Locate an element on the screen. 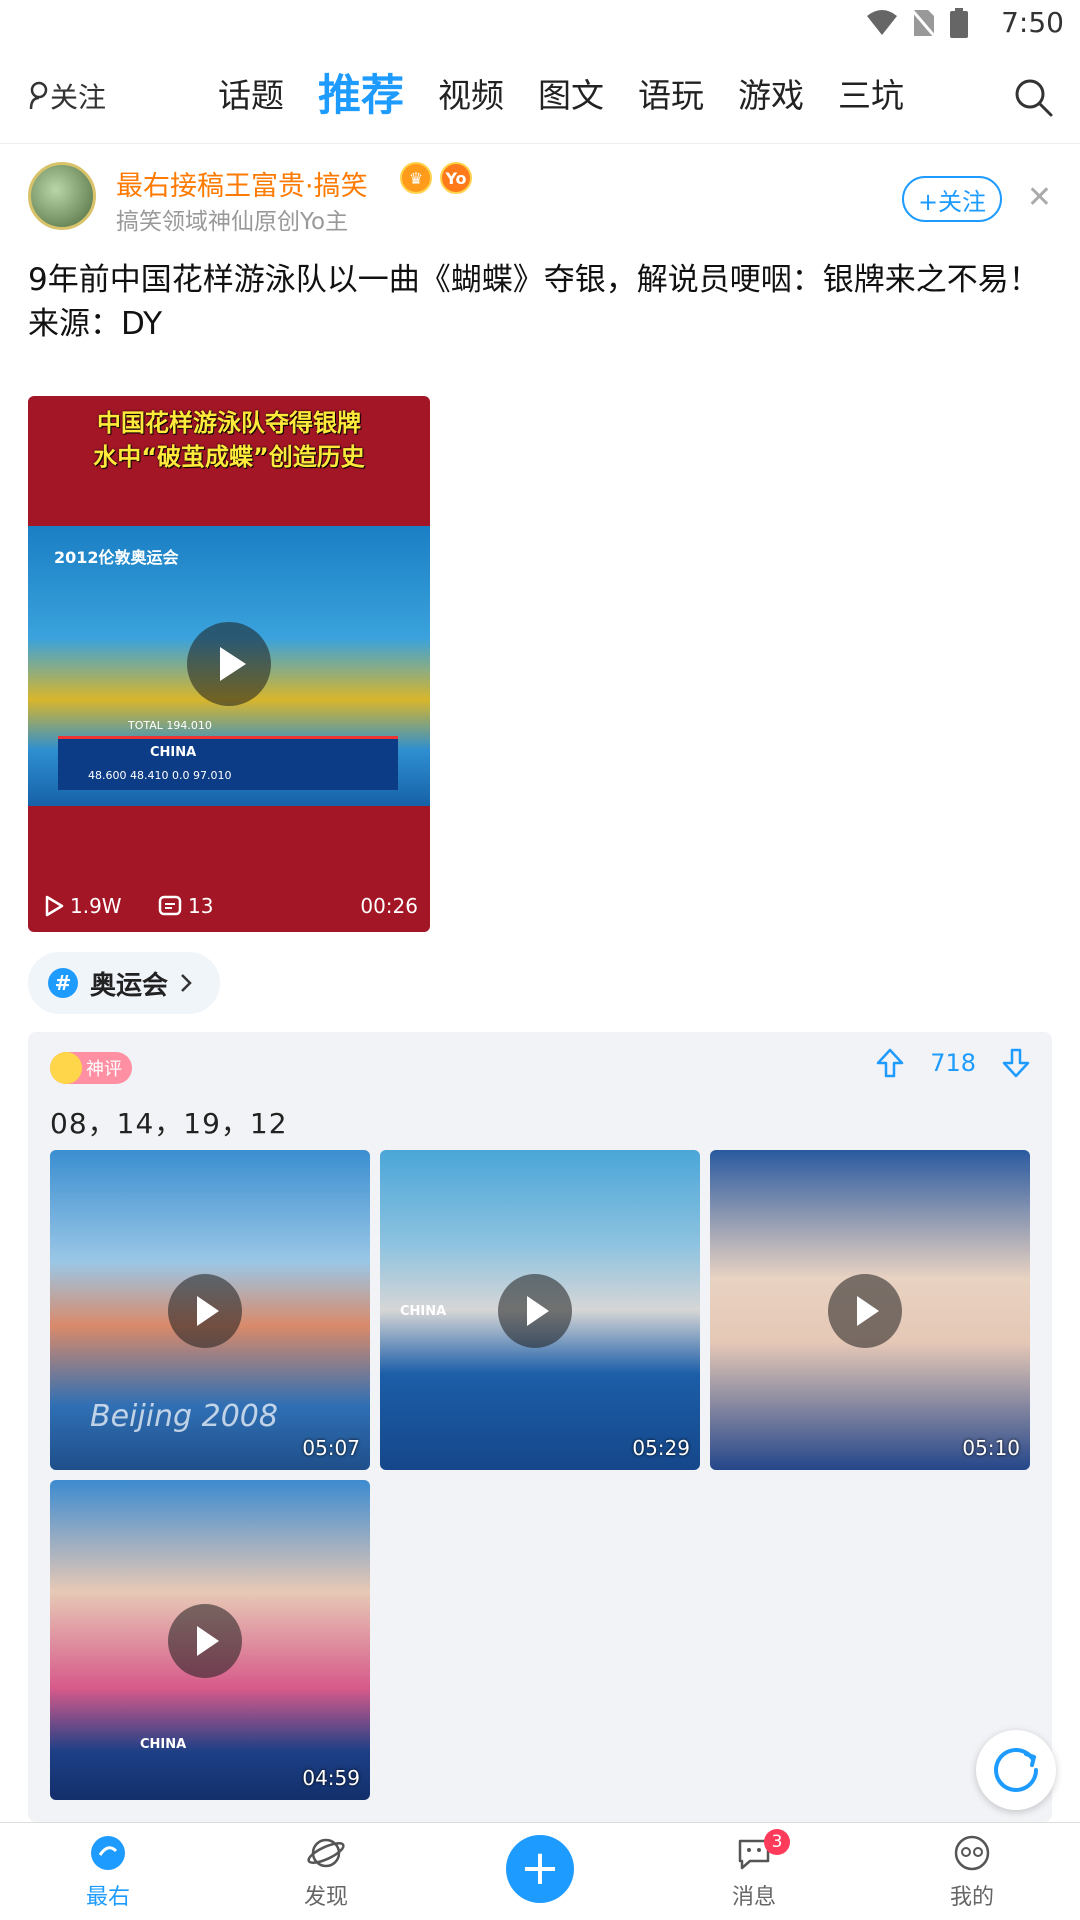 The height and width of the screenshot is (1920, 1080). god-comment-label: 神评 is located at coordinates (104, 1069).